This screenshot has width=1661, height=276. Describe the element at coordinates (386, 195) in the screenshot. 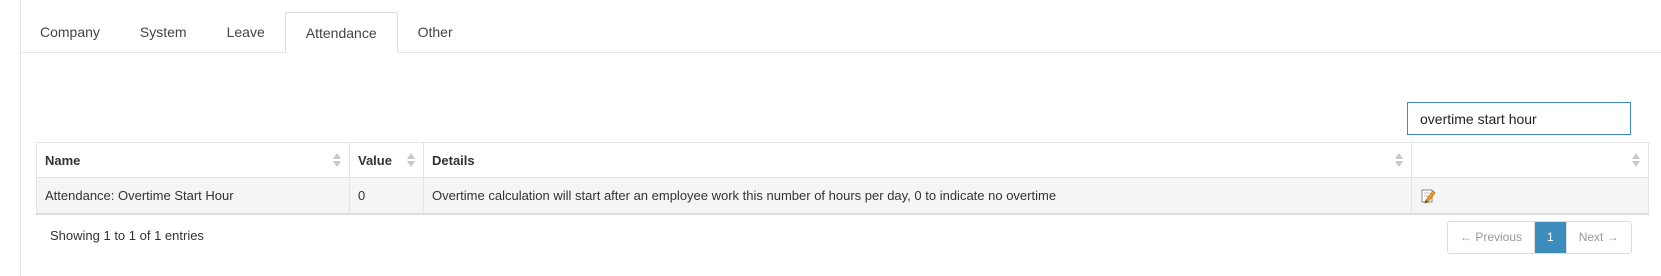

I see `cell-value: 0` at that location.